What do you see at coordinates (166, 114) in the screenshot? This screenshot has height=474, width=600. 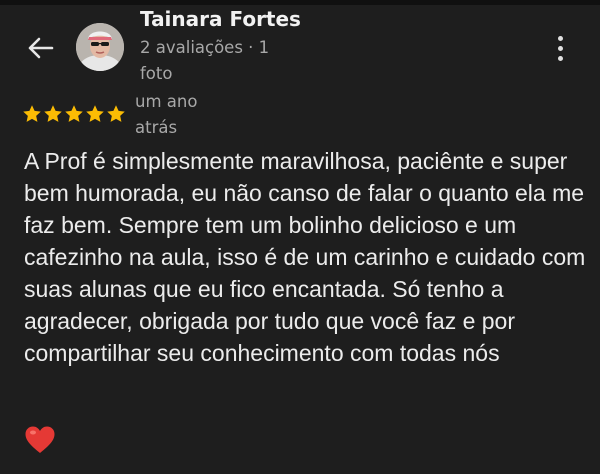 I see `review-date: um ano atrás` at bounding box center [166, 114].